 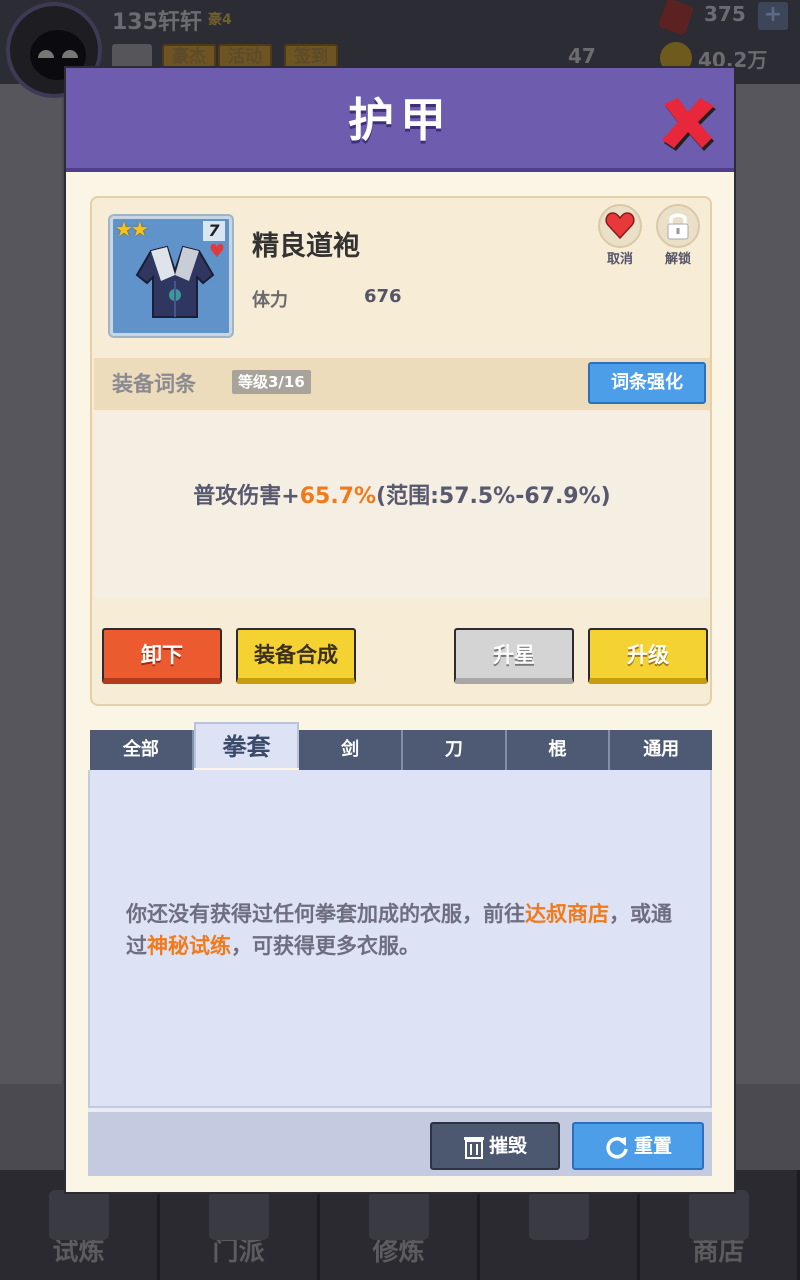 I want to click on crossed-swords-icon, so click(x=558, y=1215).